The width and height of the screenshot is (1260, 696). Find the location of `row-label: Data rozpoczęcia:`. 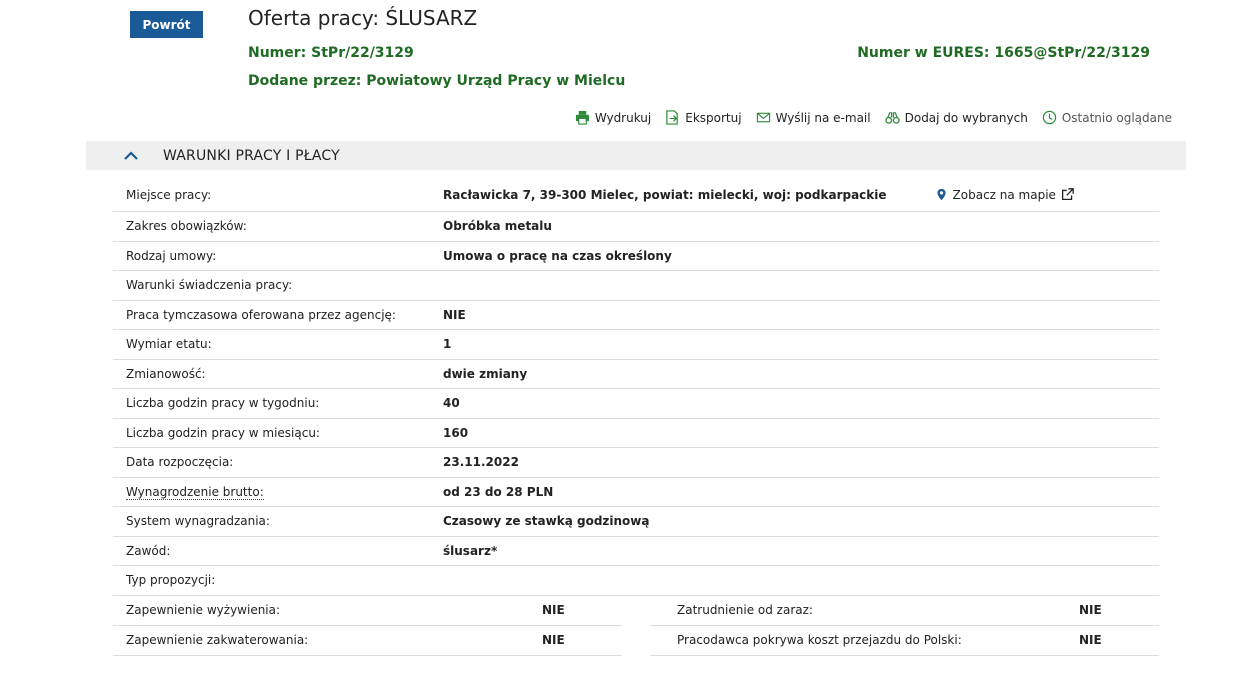

row-label: Data rozpoczęcia: is located at coordinates (180, 462).